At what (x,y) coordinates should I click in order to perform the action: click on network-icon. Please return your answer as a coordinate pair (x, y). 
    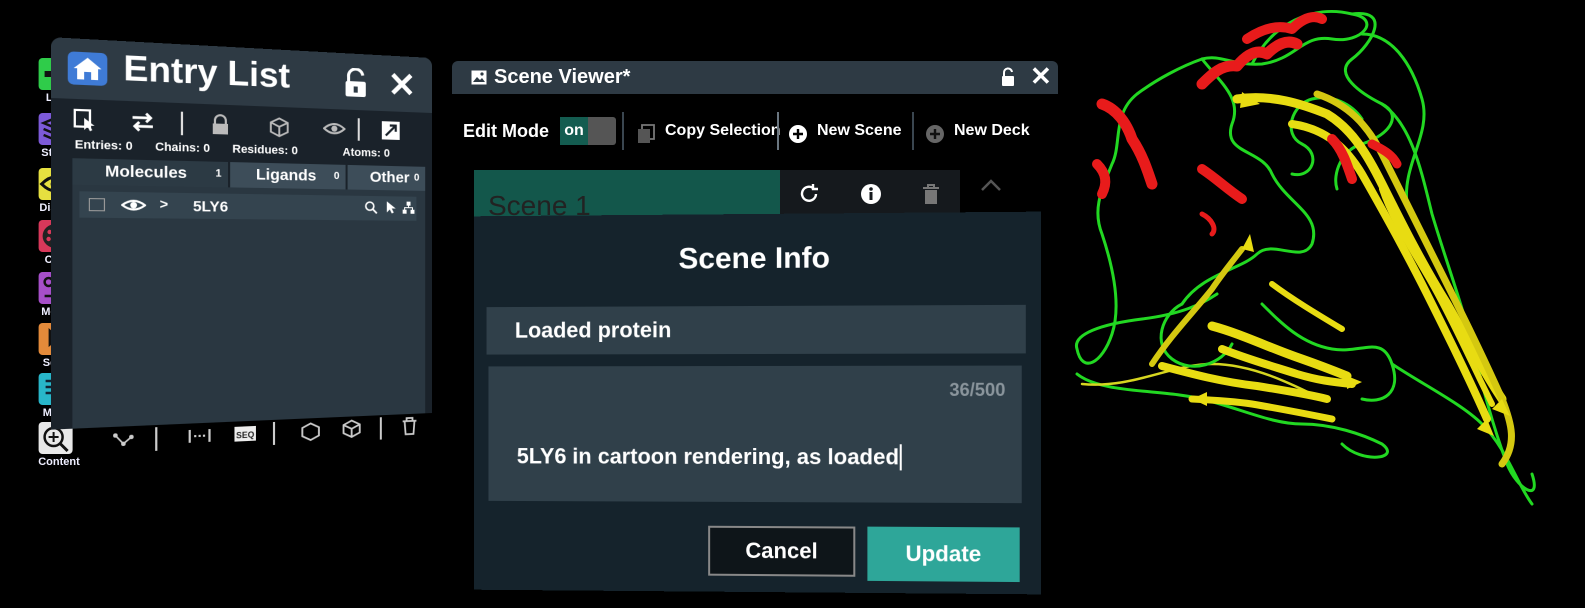
    Looking at the image, I should click on (123, 439).